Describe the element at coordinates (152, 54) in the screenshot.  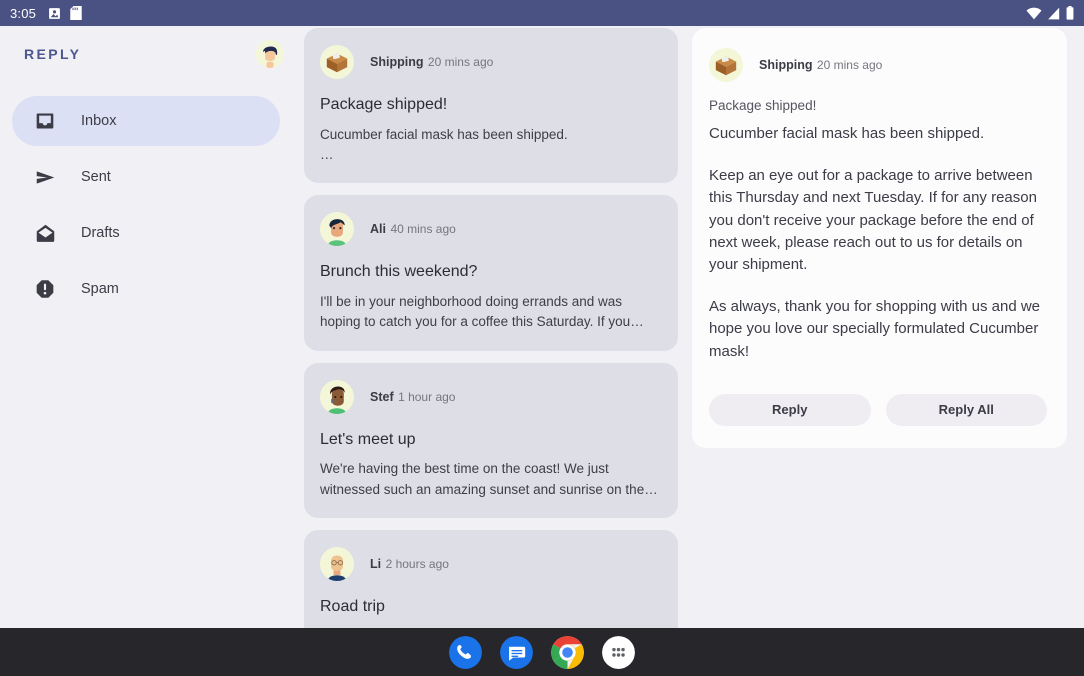
I see `sidebar-header: REPLY` at that location.